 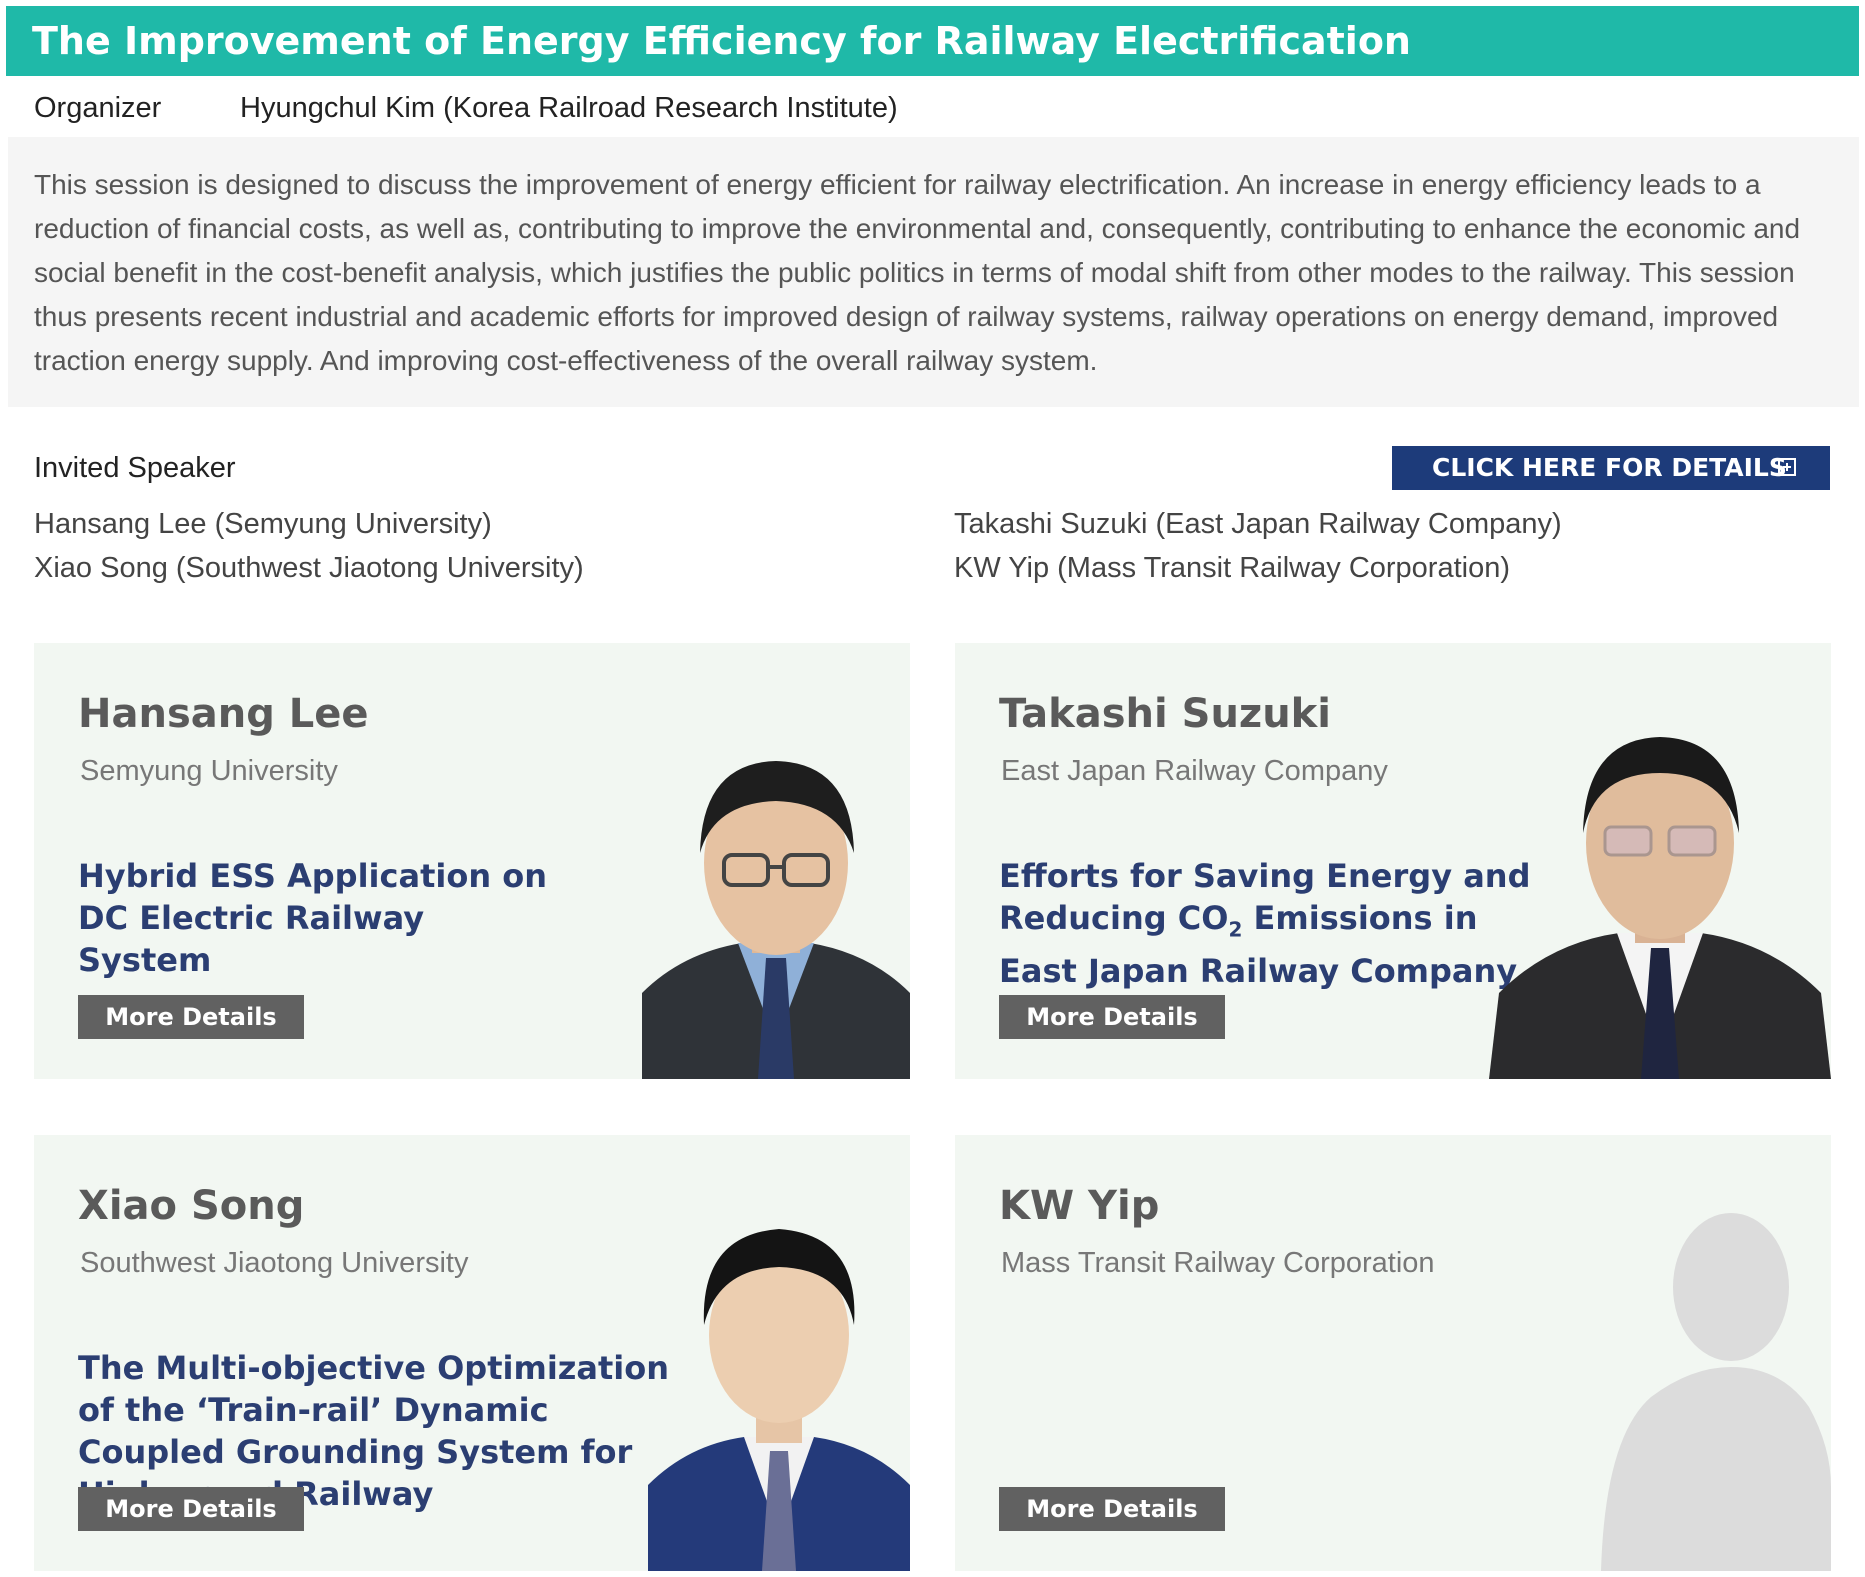 I want to click on speaker-list-item: Hansang Lee (Semyung University), so click(x=263, y=524).